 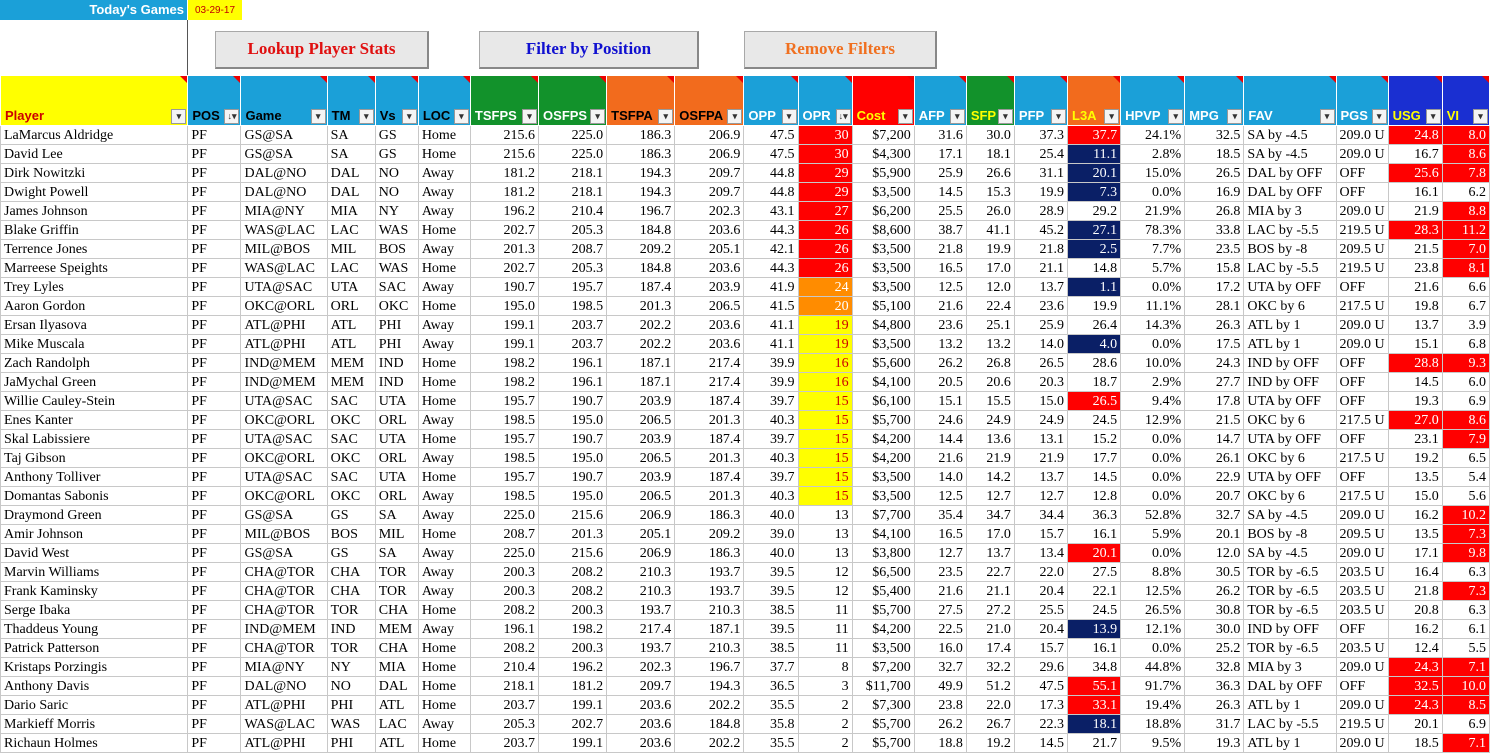 I want to click on cell-vi: 9.3, so click(x=1465, y=363).